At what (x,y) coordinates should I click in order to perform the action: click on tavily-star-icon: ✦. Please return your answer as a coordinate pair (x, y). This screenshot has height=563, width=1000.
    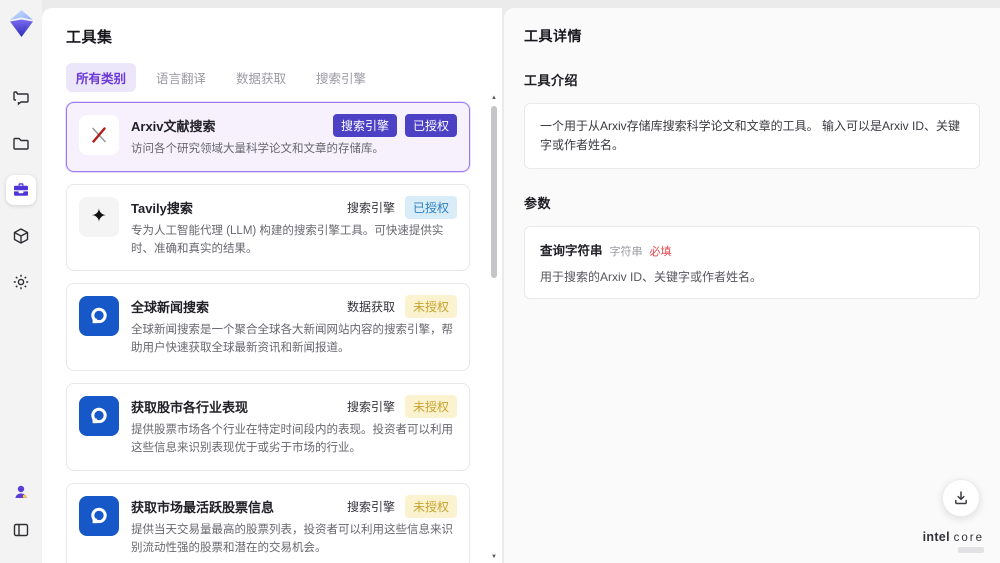
    Looking at the image, I should click on (99, 216).